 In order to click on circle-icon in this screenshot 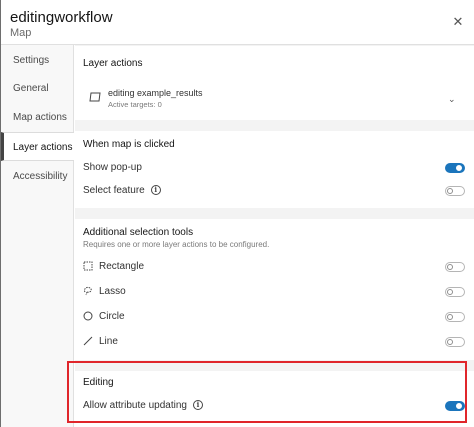, I will do `click(88, 316)`.